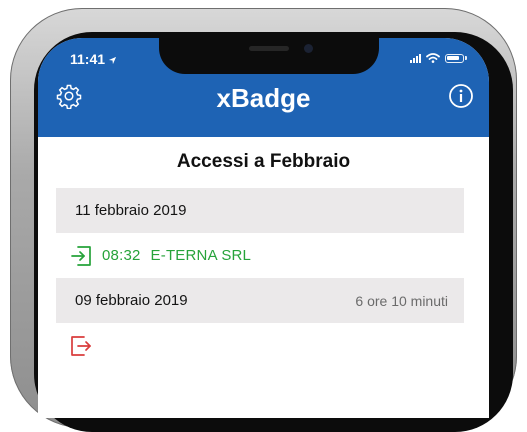 The width and height of the screenshot is (527, 432). I want to click on status-time-text: 11:41, so click(88, 59).